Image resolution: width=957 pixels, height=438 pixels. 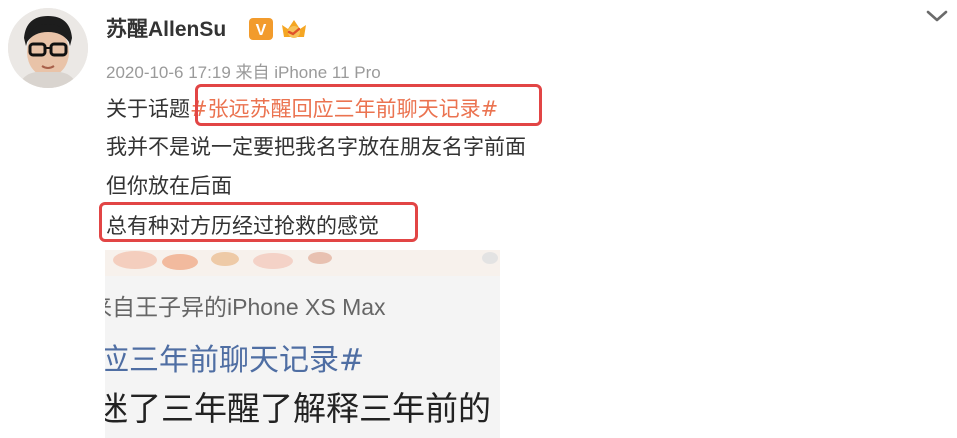 I want to click on avatar, so click(x=48, y=48).